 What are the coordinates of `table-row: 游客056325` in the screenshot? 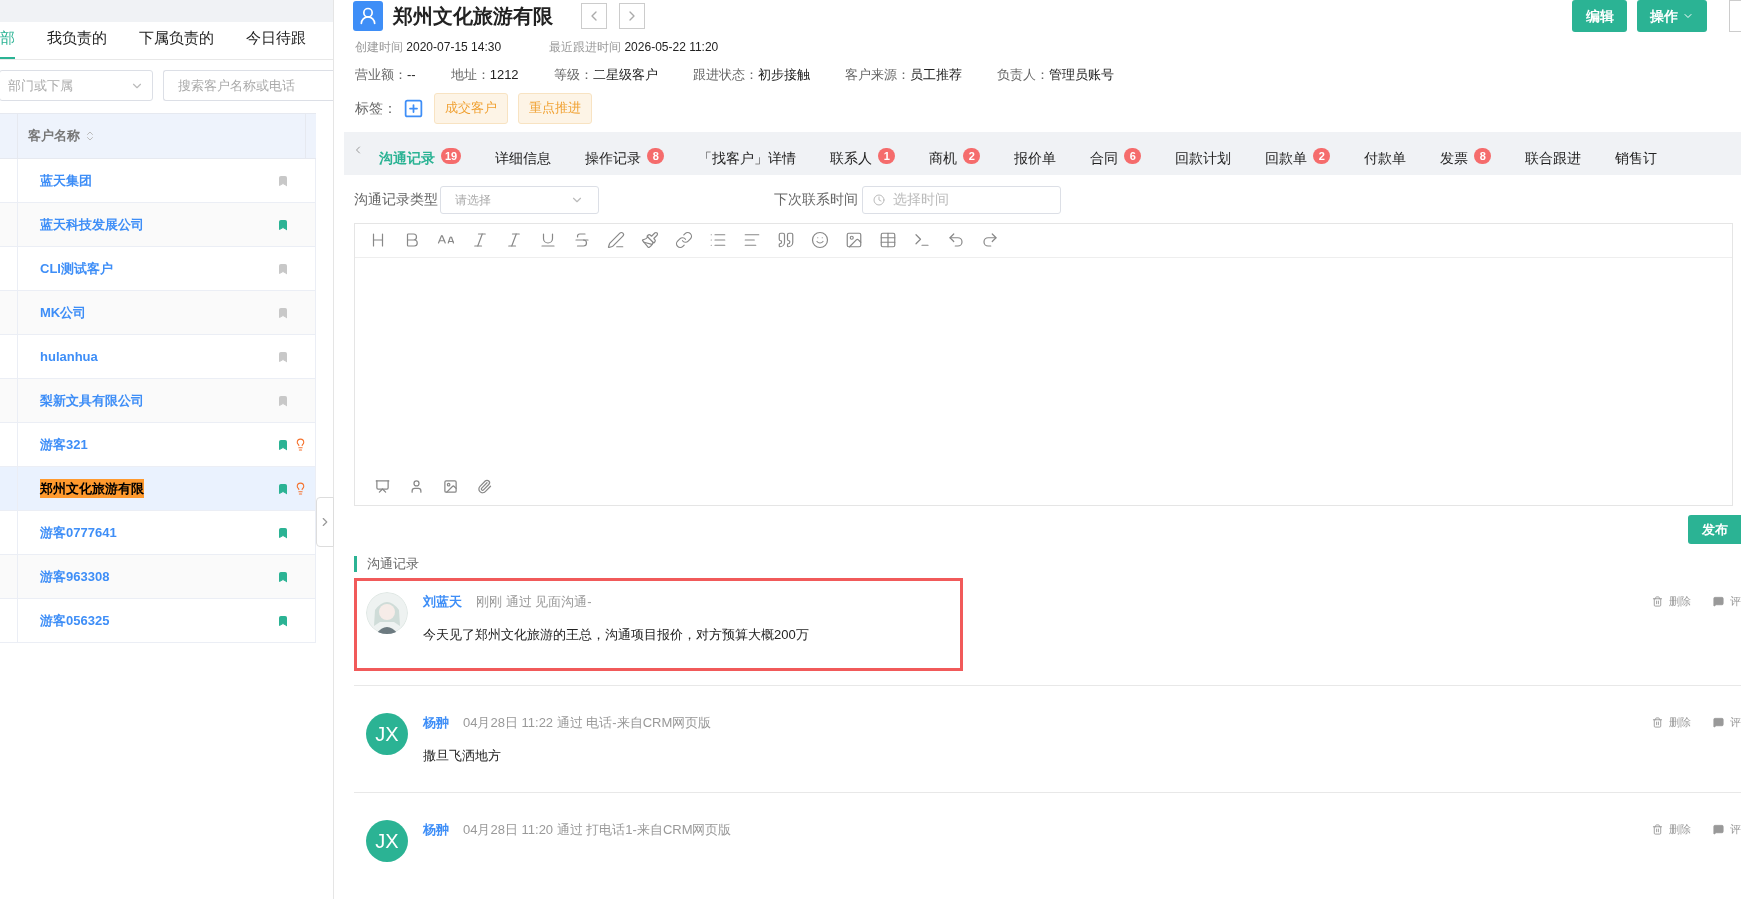 It's located at (158, 621).